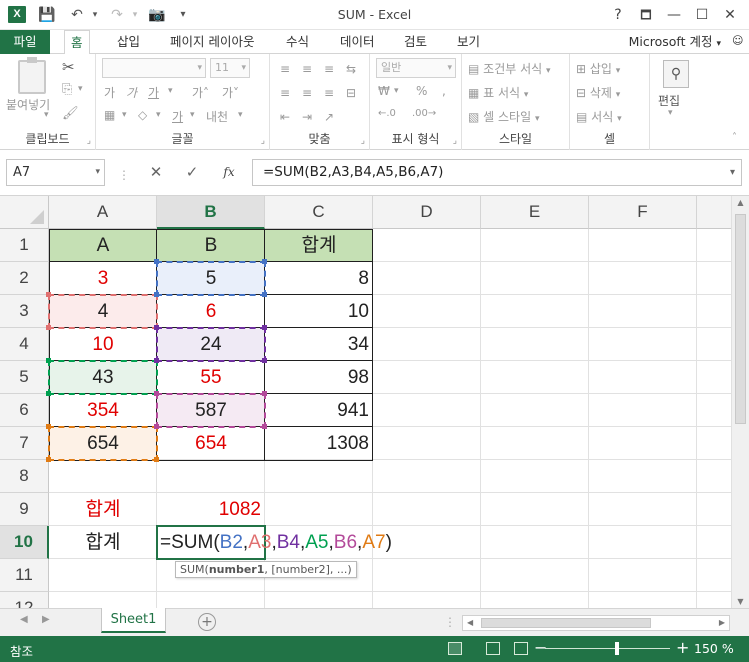 This screenshot has width=749, height=662. Describe the element at coordinates (24, 443) in the screenshot. I see `row-header-7: 7` at that location.